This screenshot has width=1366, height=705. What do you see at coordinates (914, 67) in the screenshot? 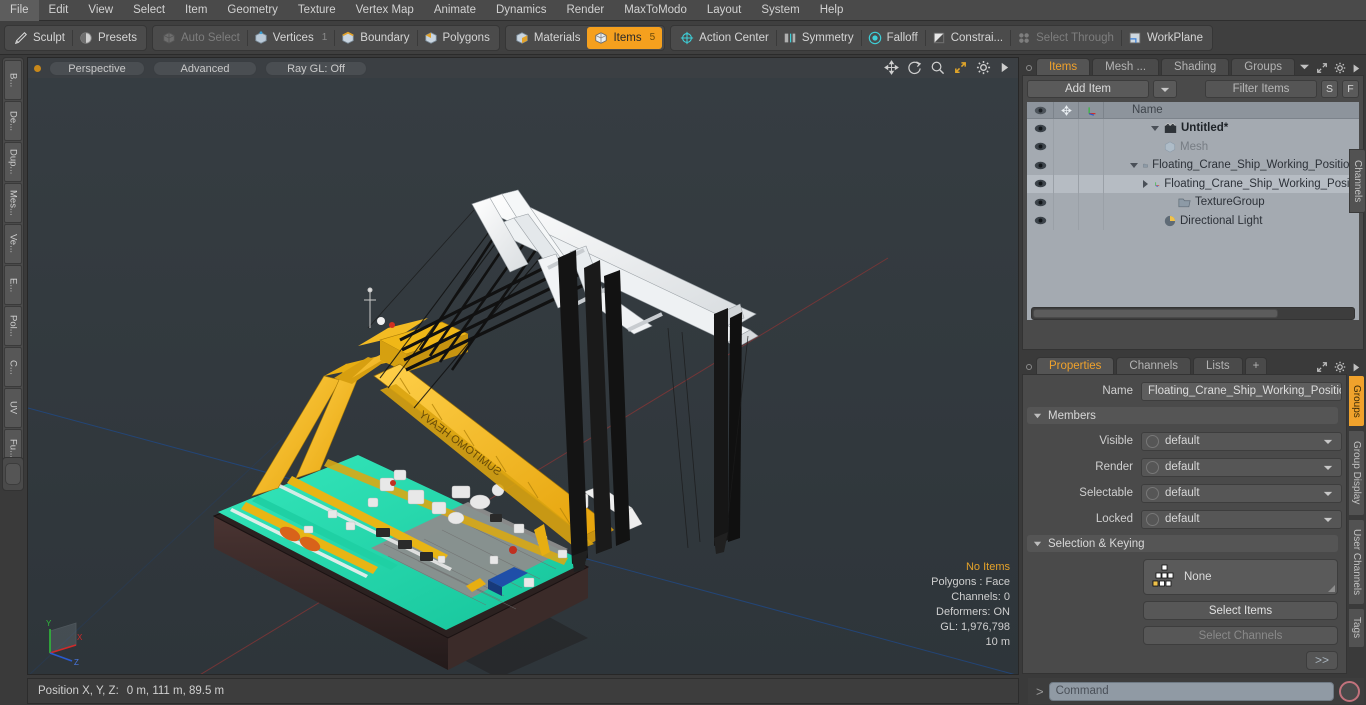
I see `rotate-icon` at bounding box center [914, 67].